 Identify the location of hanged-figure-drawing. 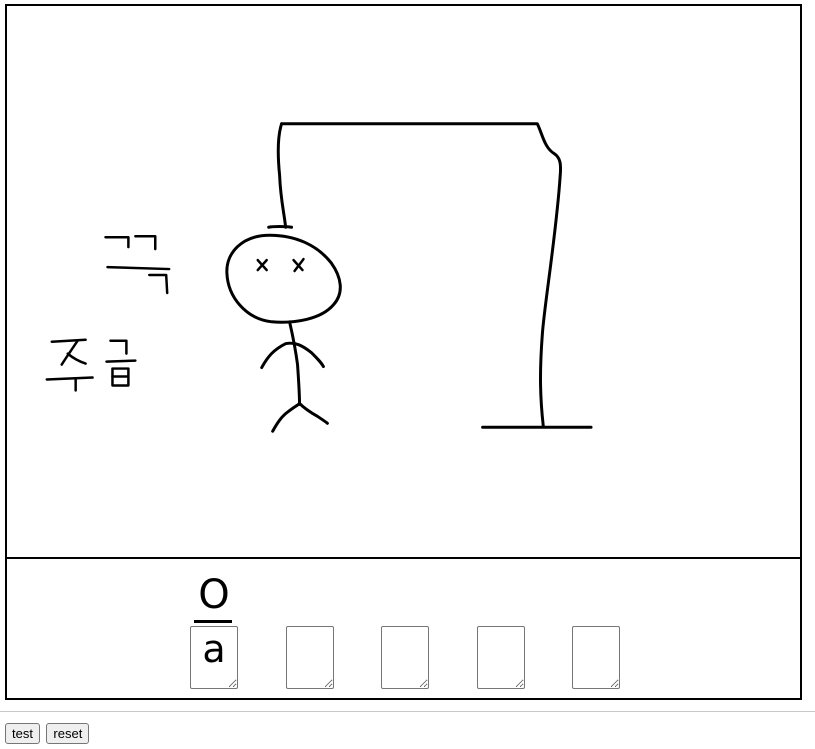
(283, 329).